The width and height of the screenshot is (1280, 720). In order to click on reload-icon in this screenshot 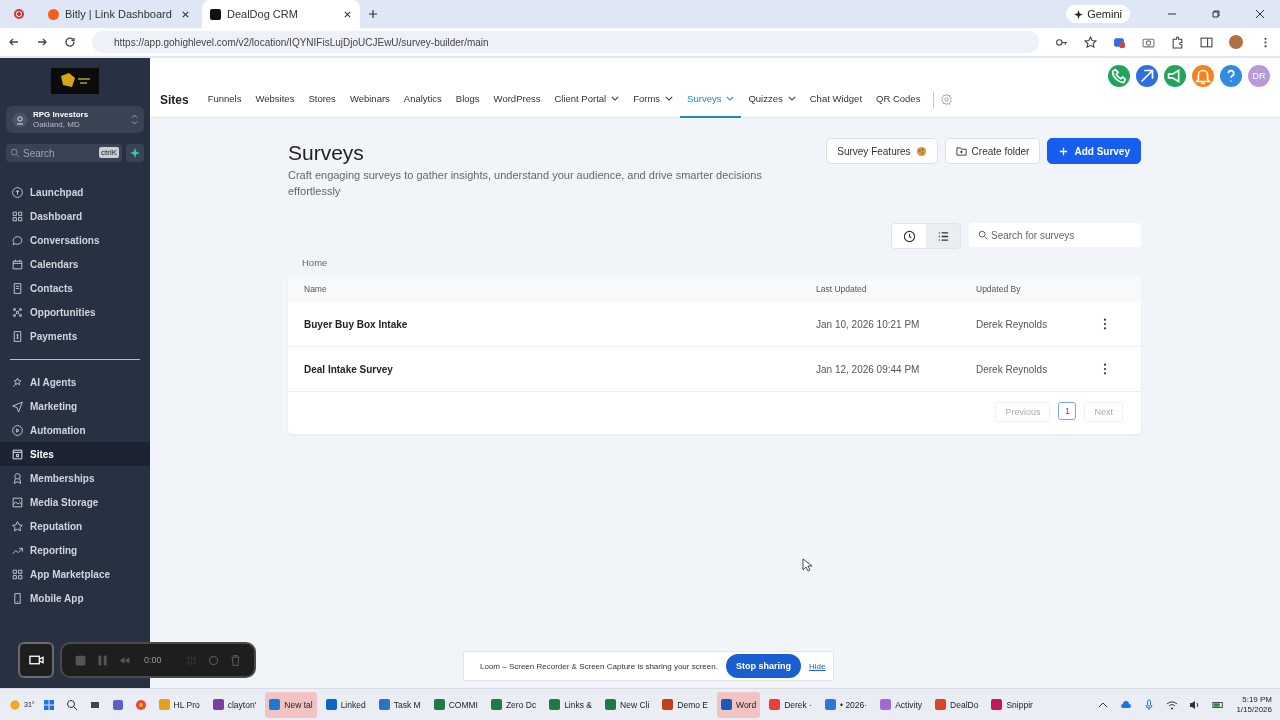, I will do `click(70, 42)`.